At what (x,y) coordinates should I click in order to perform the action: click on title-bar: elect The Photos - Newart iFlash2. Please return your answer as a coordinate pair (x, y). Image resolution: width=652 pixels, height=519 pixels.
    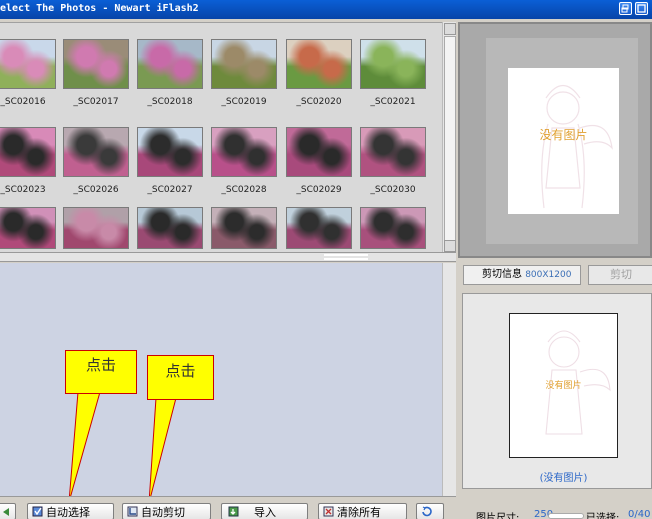
    Looking at the image, I should click on (326, 9).